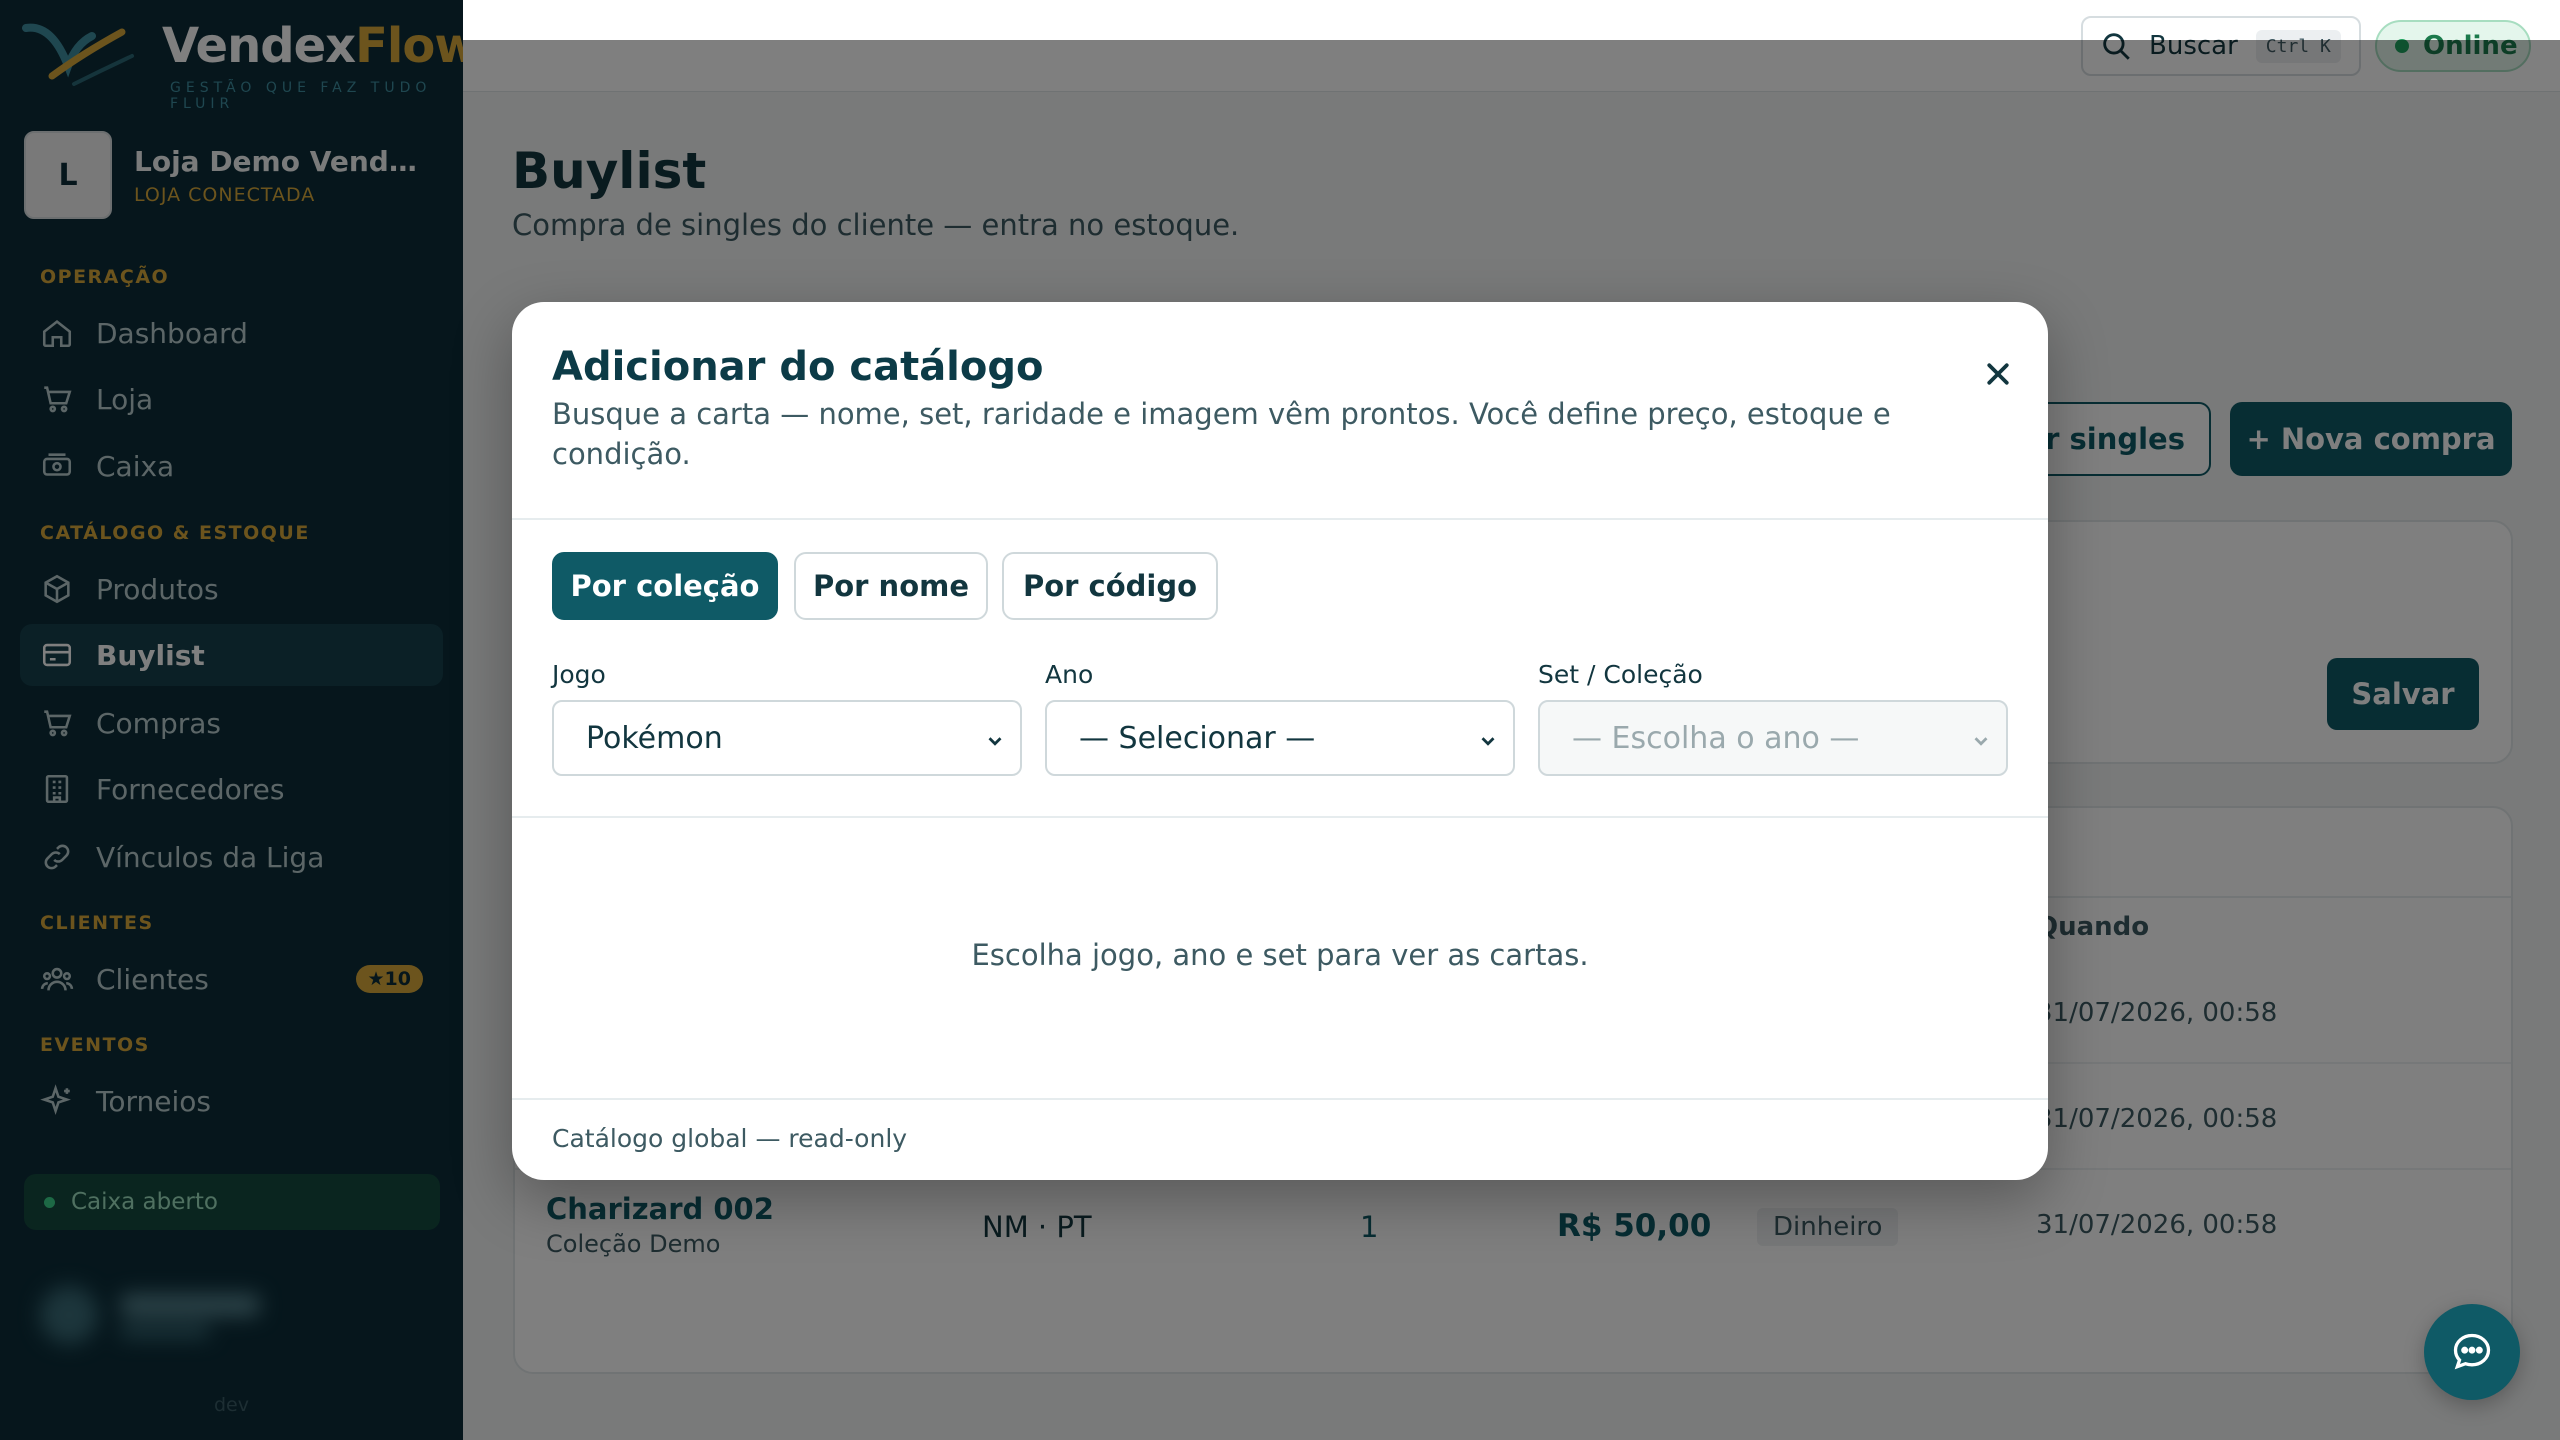 The image size is (2560, 1440). I want to click on tab-por-codigo: Por código, so click(1110, 586).